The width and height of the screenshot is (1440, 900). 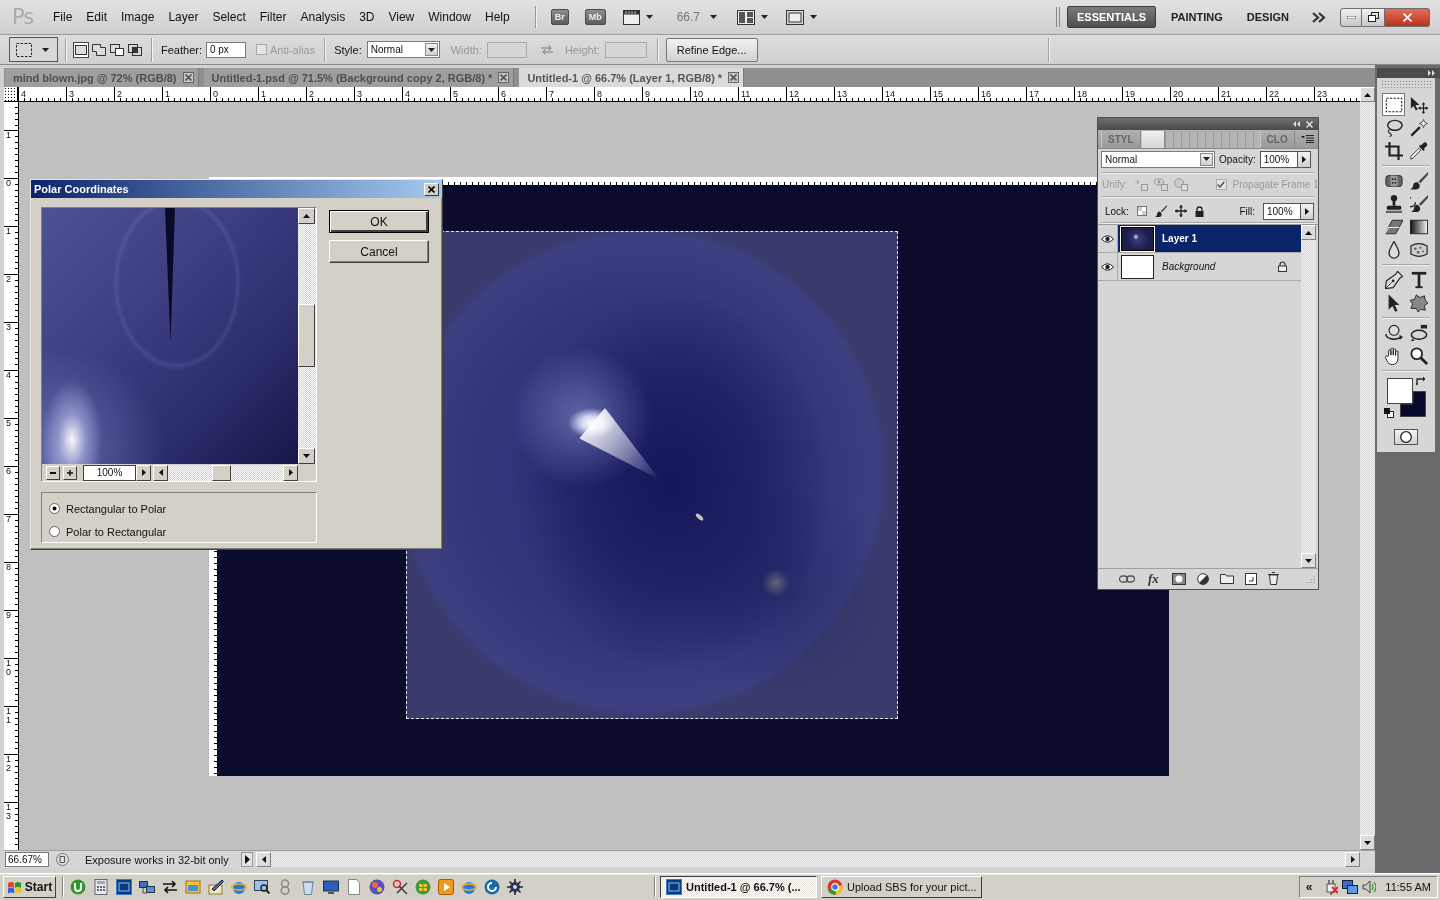 What do you see at coordinates (1373, 17) in the screenshot?
I see `restore-button` at bounding box center [1373, 17].